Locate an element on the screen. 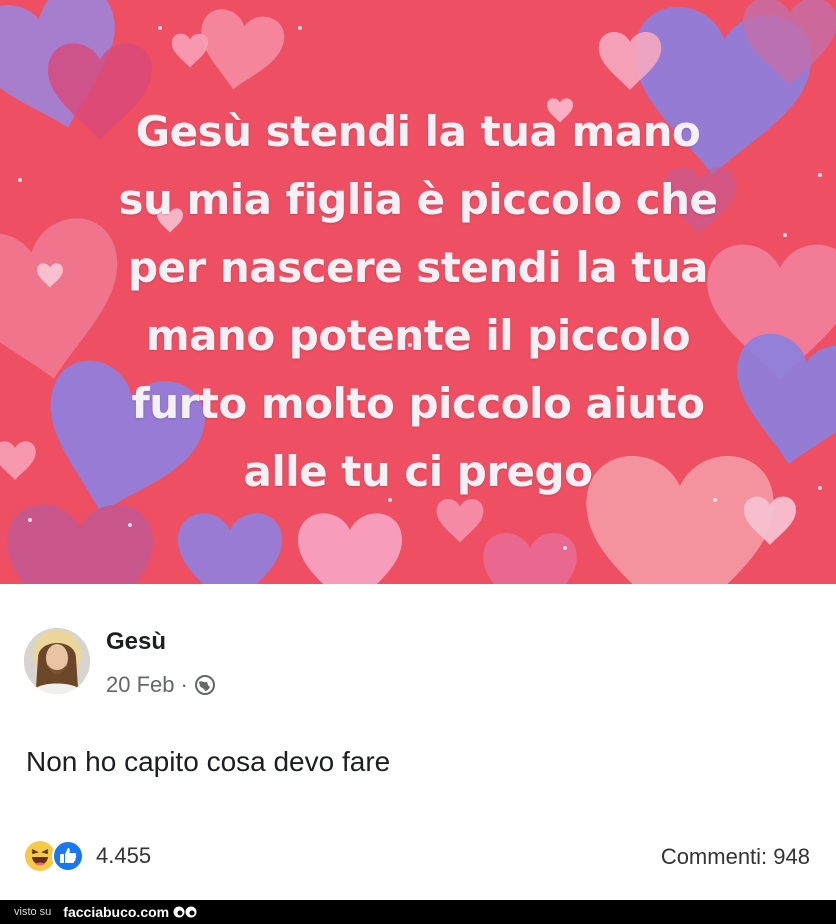 The height and width of the screenshot is (924, 836). banner-line: furto molto piccolo aiuto is located at coordinates (418, 403).